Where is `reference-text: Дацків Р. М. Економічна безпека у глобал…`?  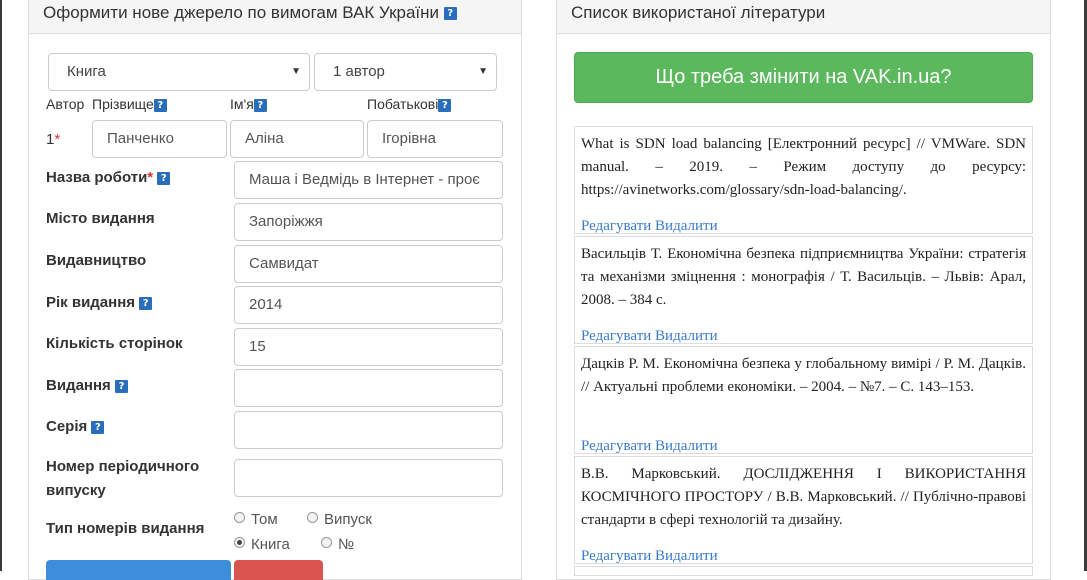 reference-text: Дацків Р. М. Економічна безпека у глобал… is located at coordinates (803, 375).